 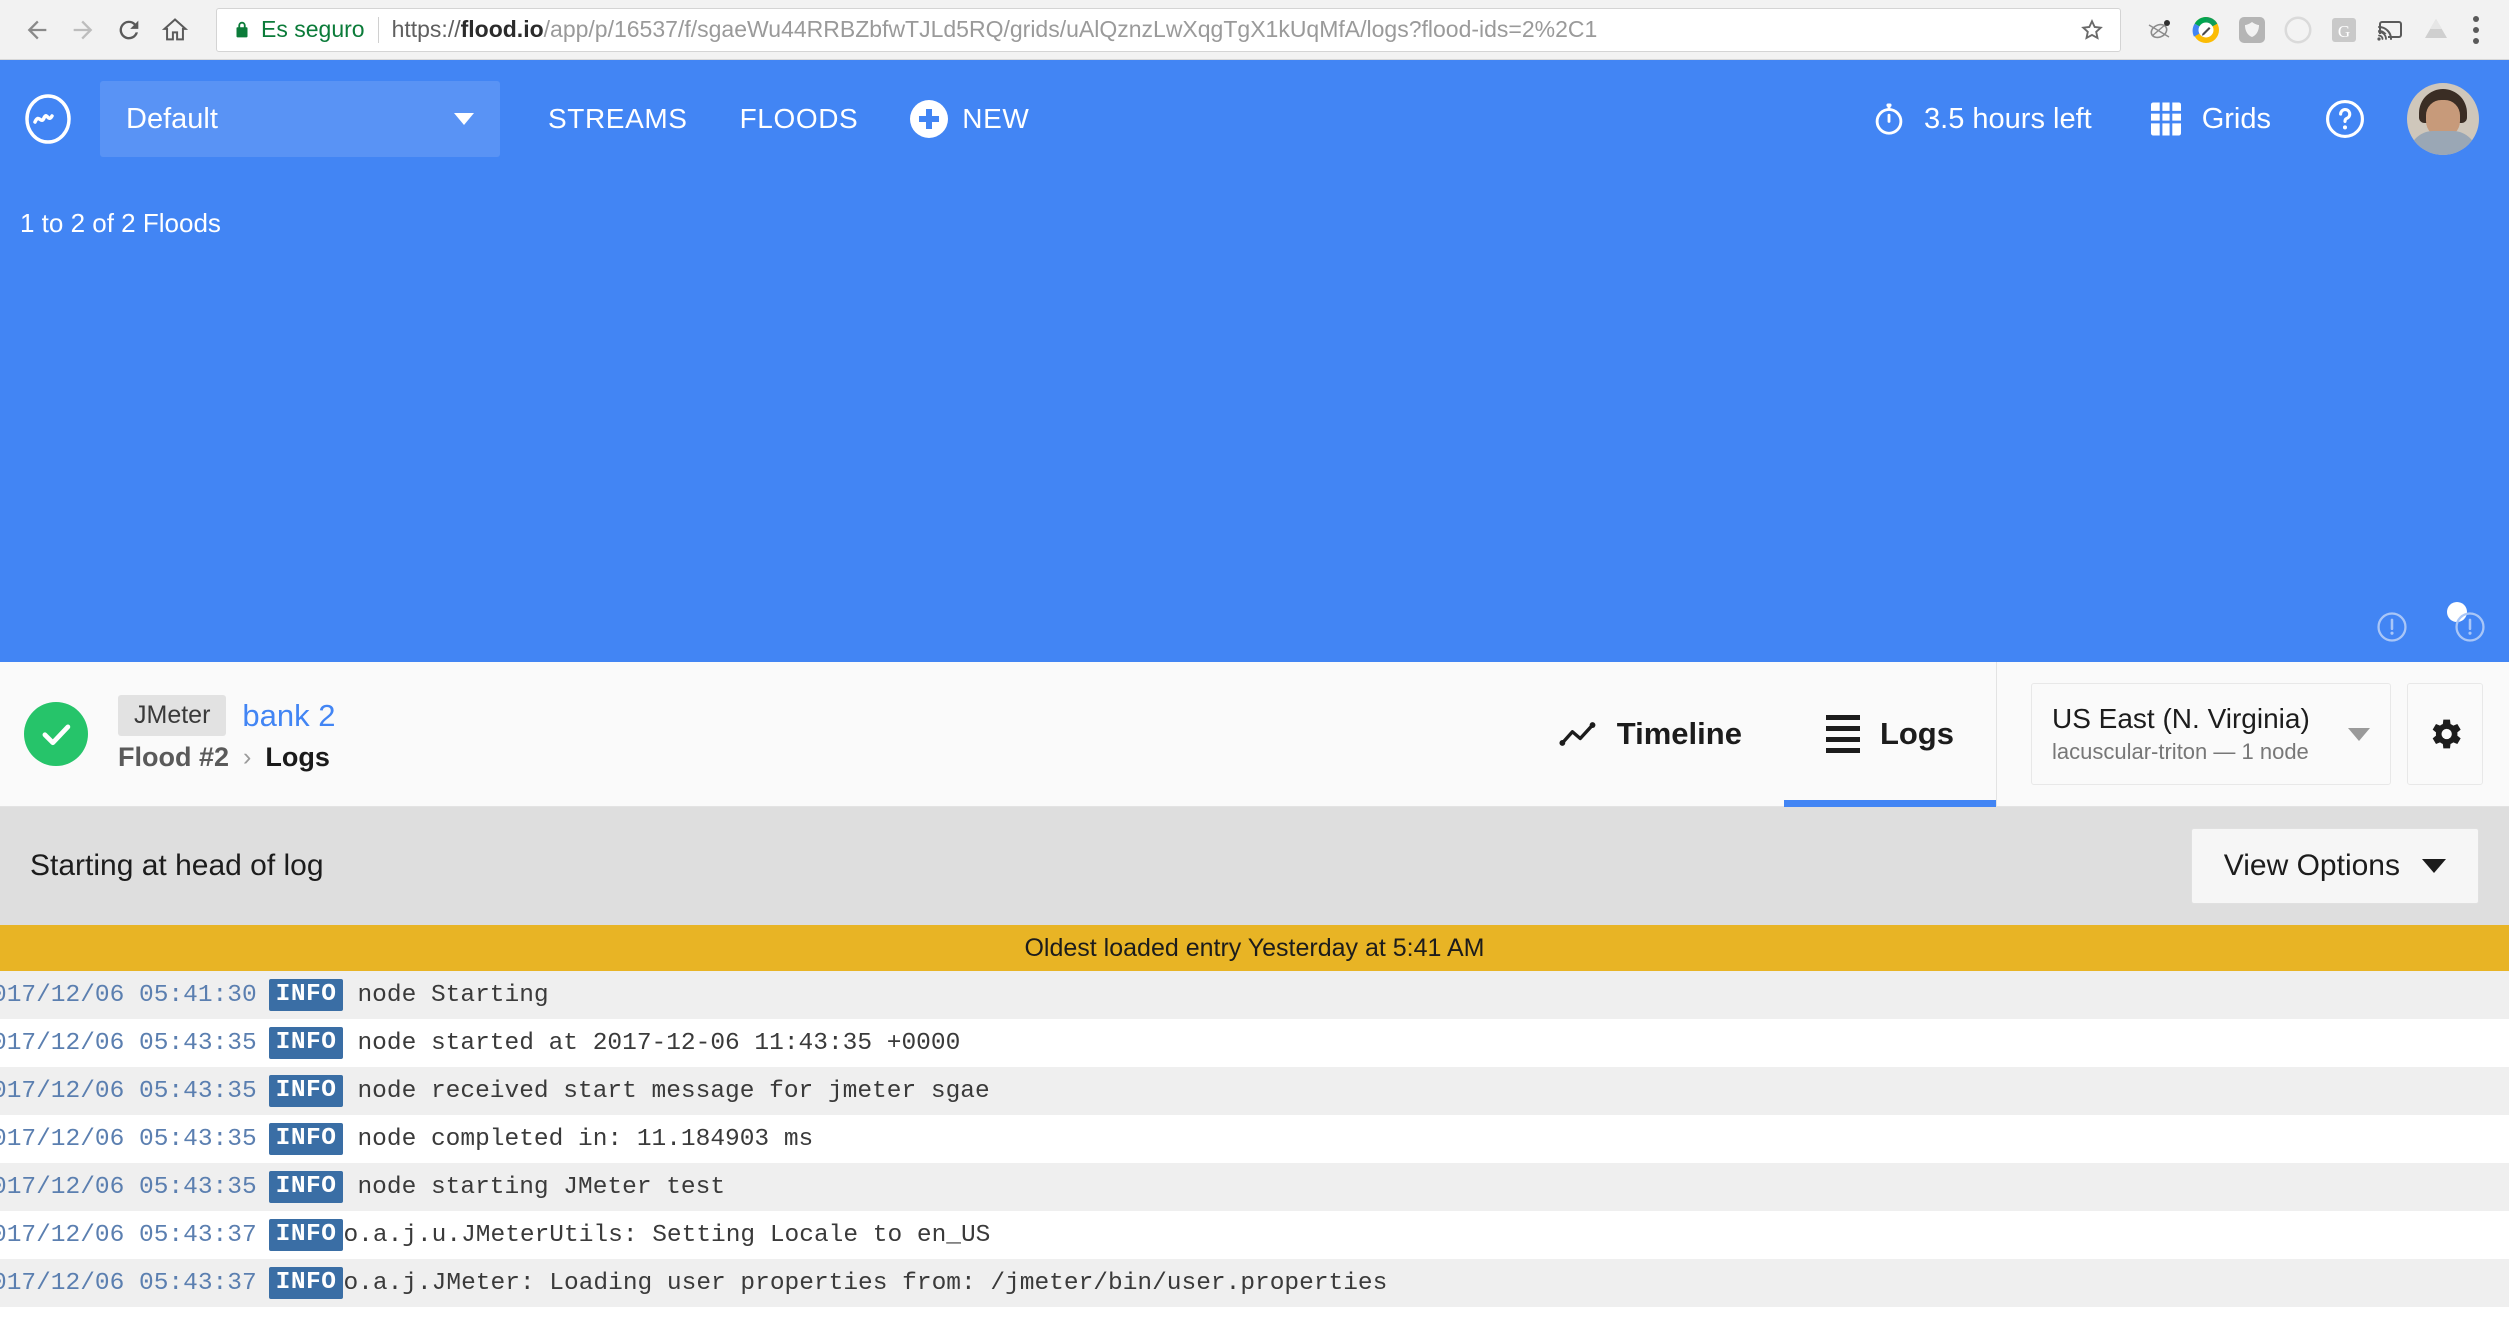 What do you see at coordinates (48, 119) in the screenshot?
I see `flood-wave-logo-icon` at bounding box center [48, 119].